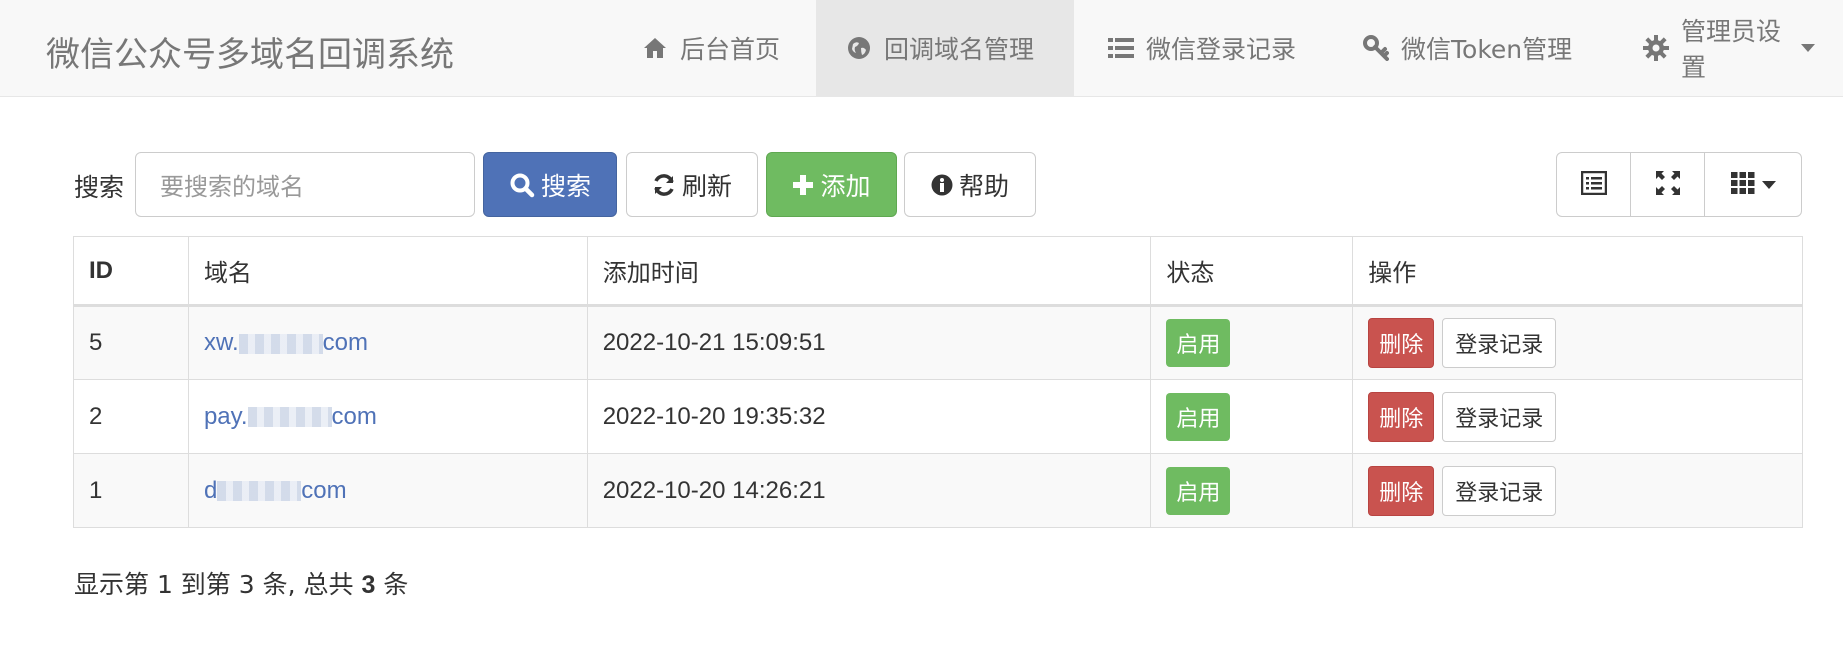 Image resolution: width=1843 pixels, height=659 pixels. Describe the element at coordinates (655, 48) in the screenshot. I see `home-icon` at that location.